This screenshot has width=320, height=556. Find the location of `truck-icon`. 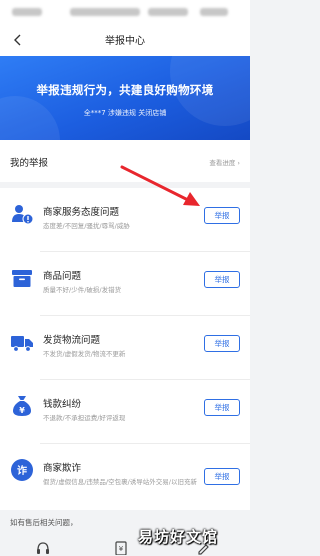

truck-icon is located at coordinates (22, 342).